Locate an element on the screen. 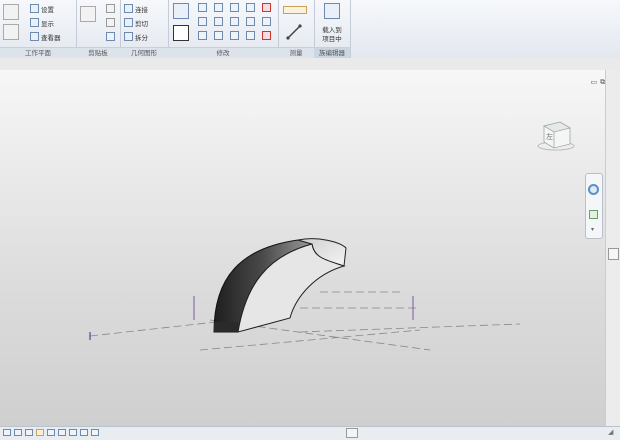 The width and height of the screenshot is (620, 440). sun-path-icon is located at coordinates (40, 432).